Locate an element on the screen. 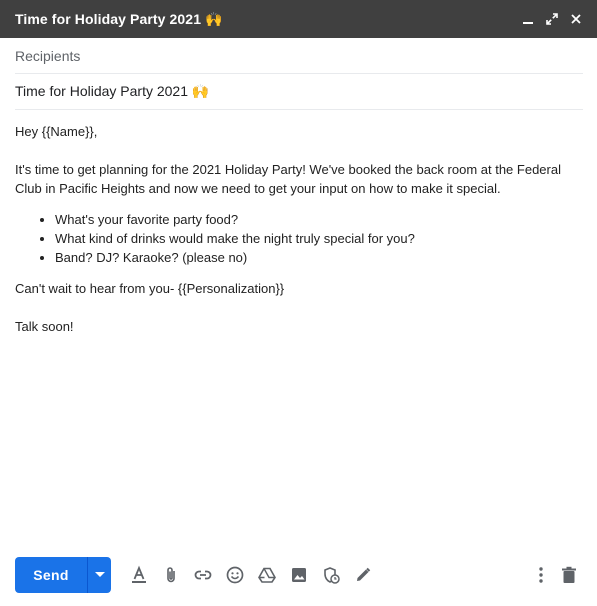  subject-text: Time for Holiday Party 2021 🙌 is located at coordinates (112, 91).